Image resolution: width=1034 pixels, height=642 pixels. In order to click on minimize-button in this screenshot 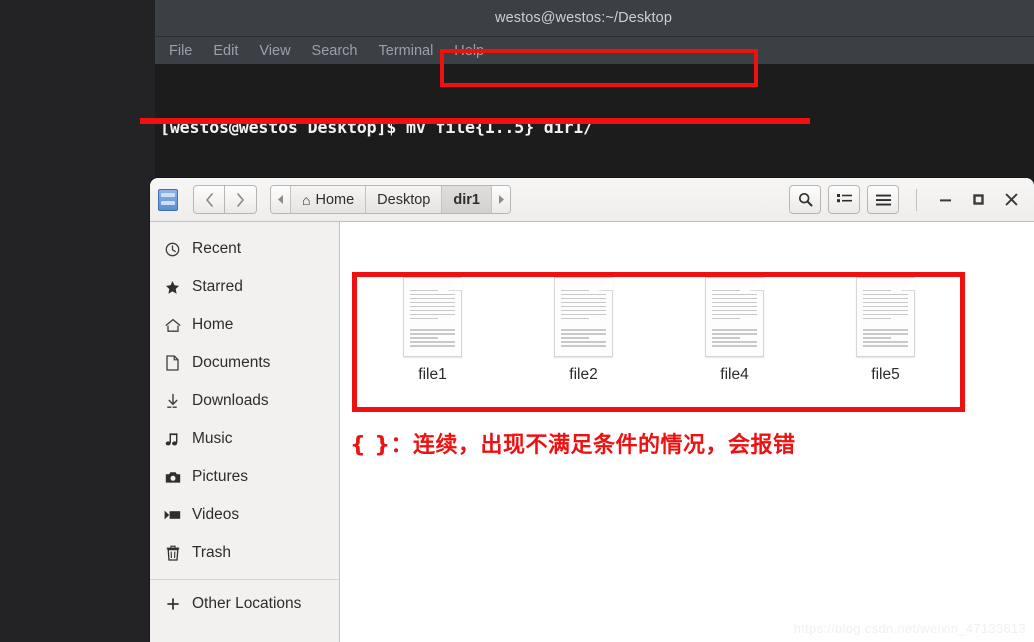, I will do `click(945, 200)`.